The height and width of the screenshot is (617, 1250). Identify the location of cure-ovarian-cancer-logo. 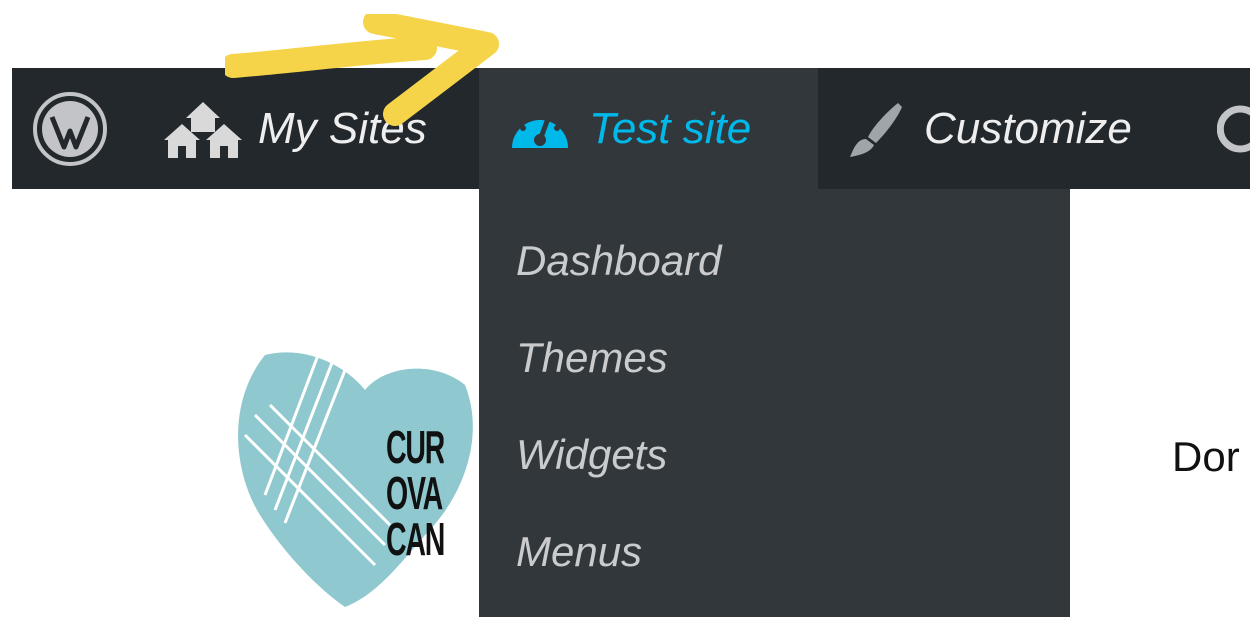
(355, 478).